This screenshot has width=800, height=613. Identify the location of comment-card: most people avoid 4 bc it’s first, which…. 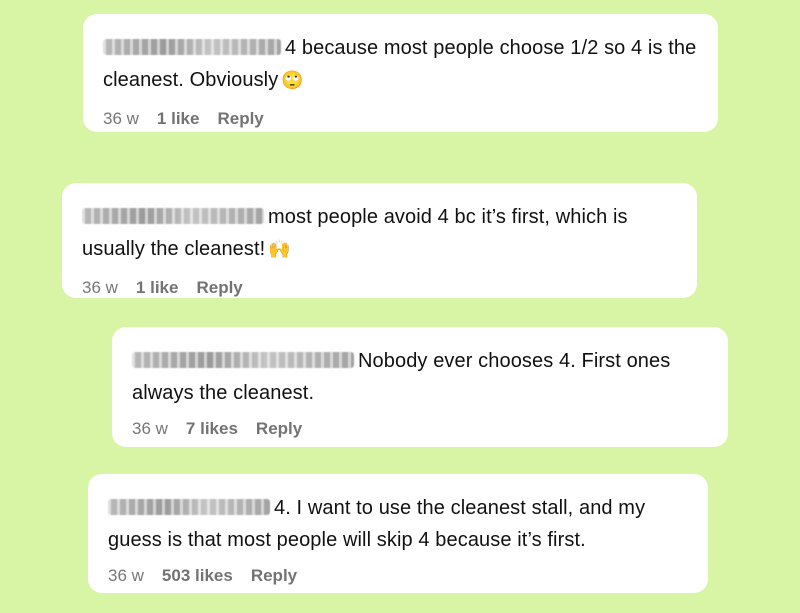
(379, 240).